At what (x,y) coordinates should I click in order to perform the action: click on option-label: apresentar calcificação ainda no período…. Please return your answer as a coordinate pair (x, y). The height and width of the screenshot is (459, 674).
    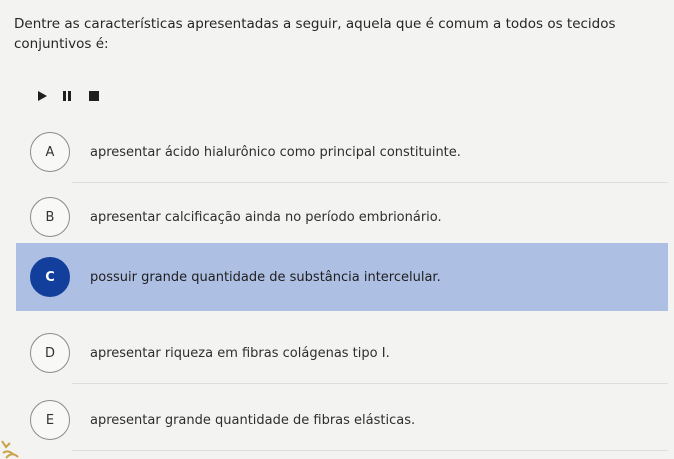
    Looking at the image, I should click on (266, 217).